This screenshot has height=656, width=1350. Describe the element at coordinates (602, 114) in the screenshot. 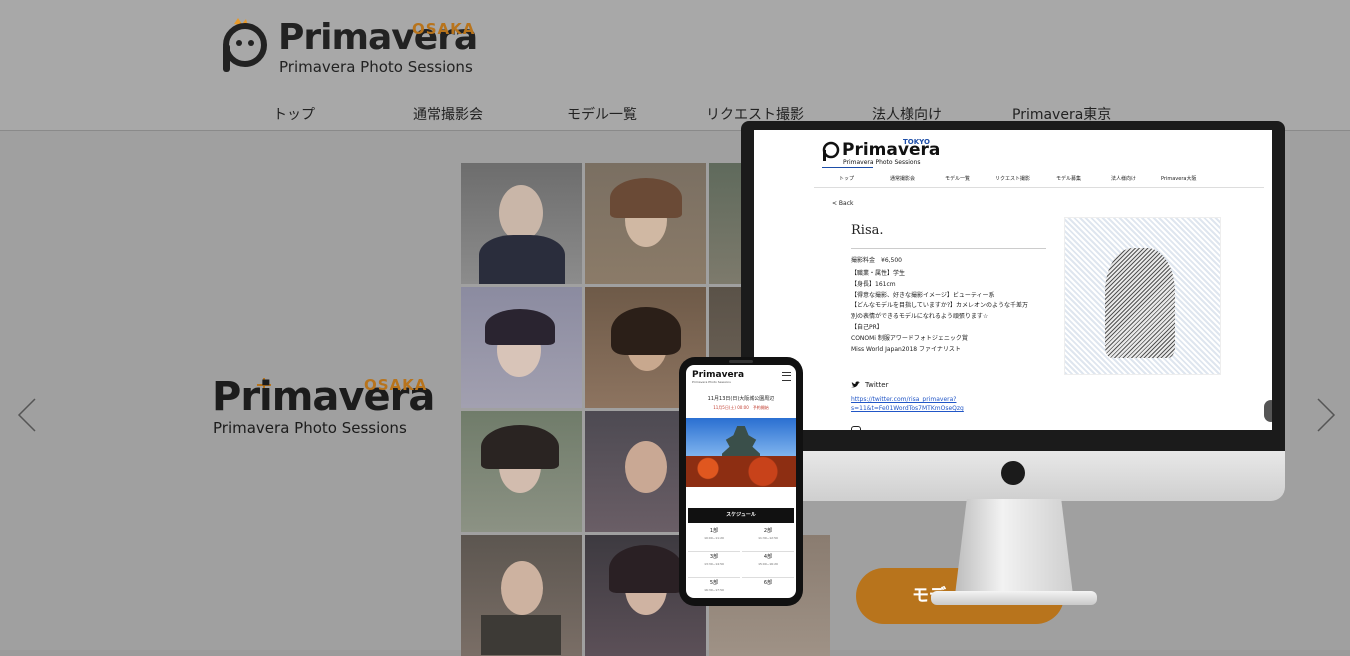

I see `nav-item-models: モデル一覧` at that location.